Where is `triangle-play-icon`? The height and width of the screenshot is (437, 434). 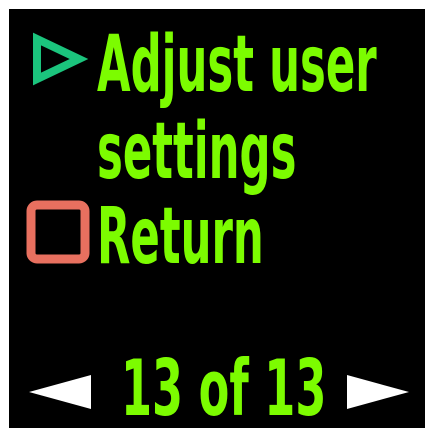
triangle-play-icon is located at coordinates (59, 59).